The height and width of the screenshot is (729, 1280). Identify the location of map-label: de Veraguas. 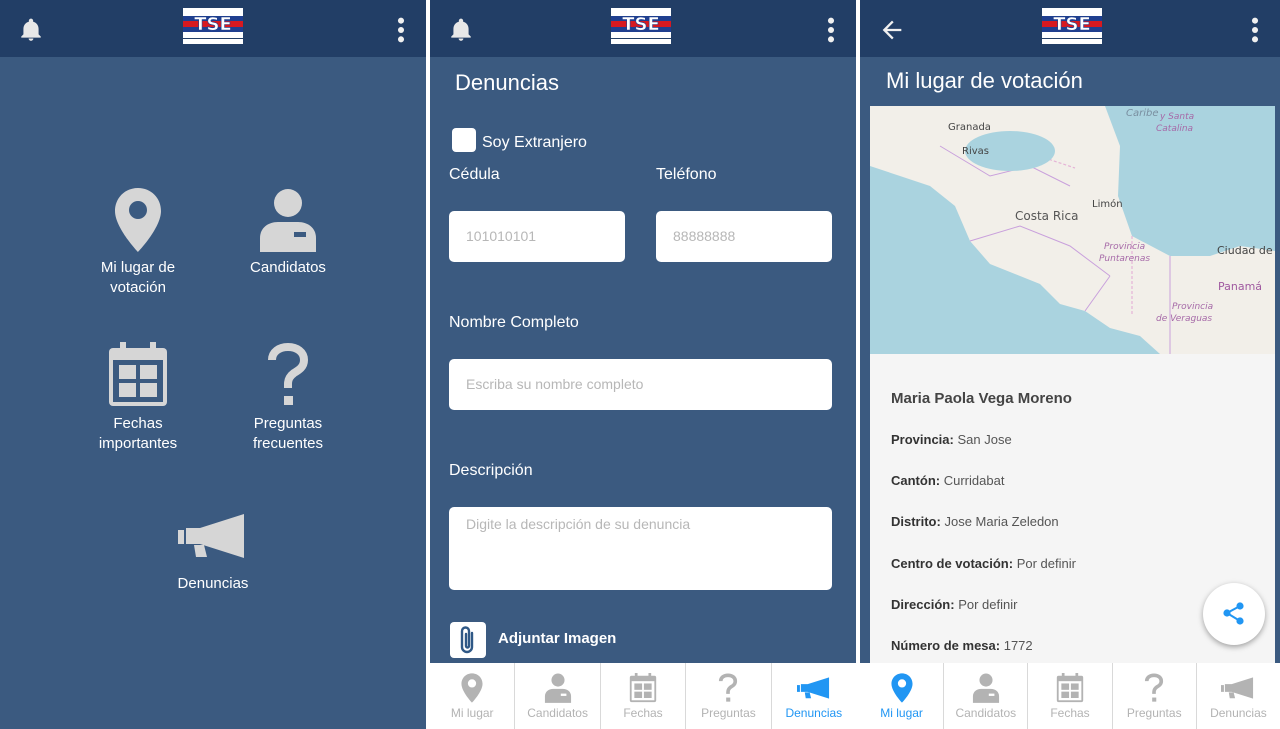
(1184, 319).